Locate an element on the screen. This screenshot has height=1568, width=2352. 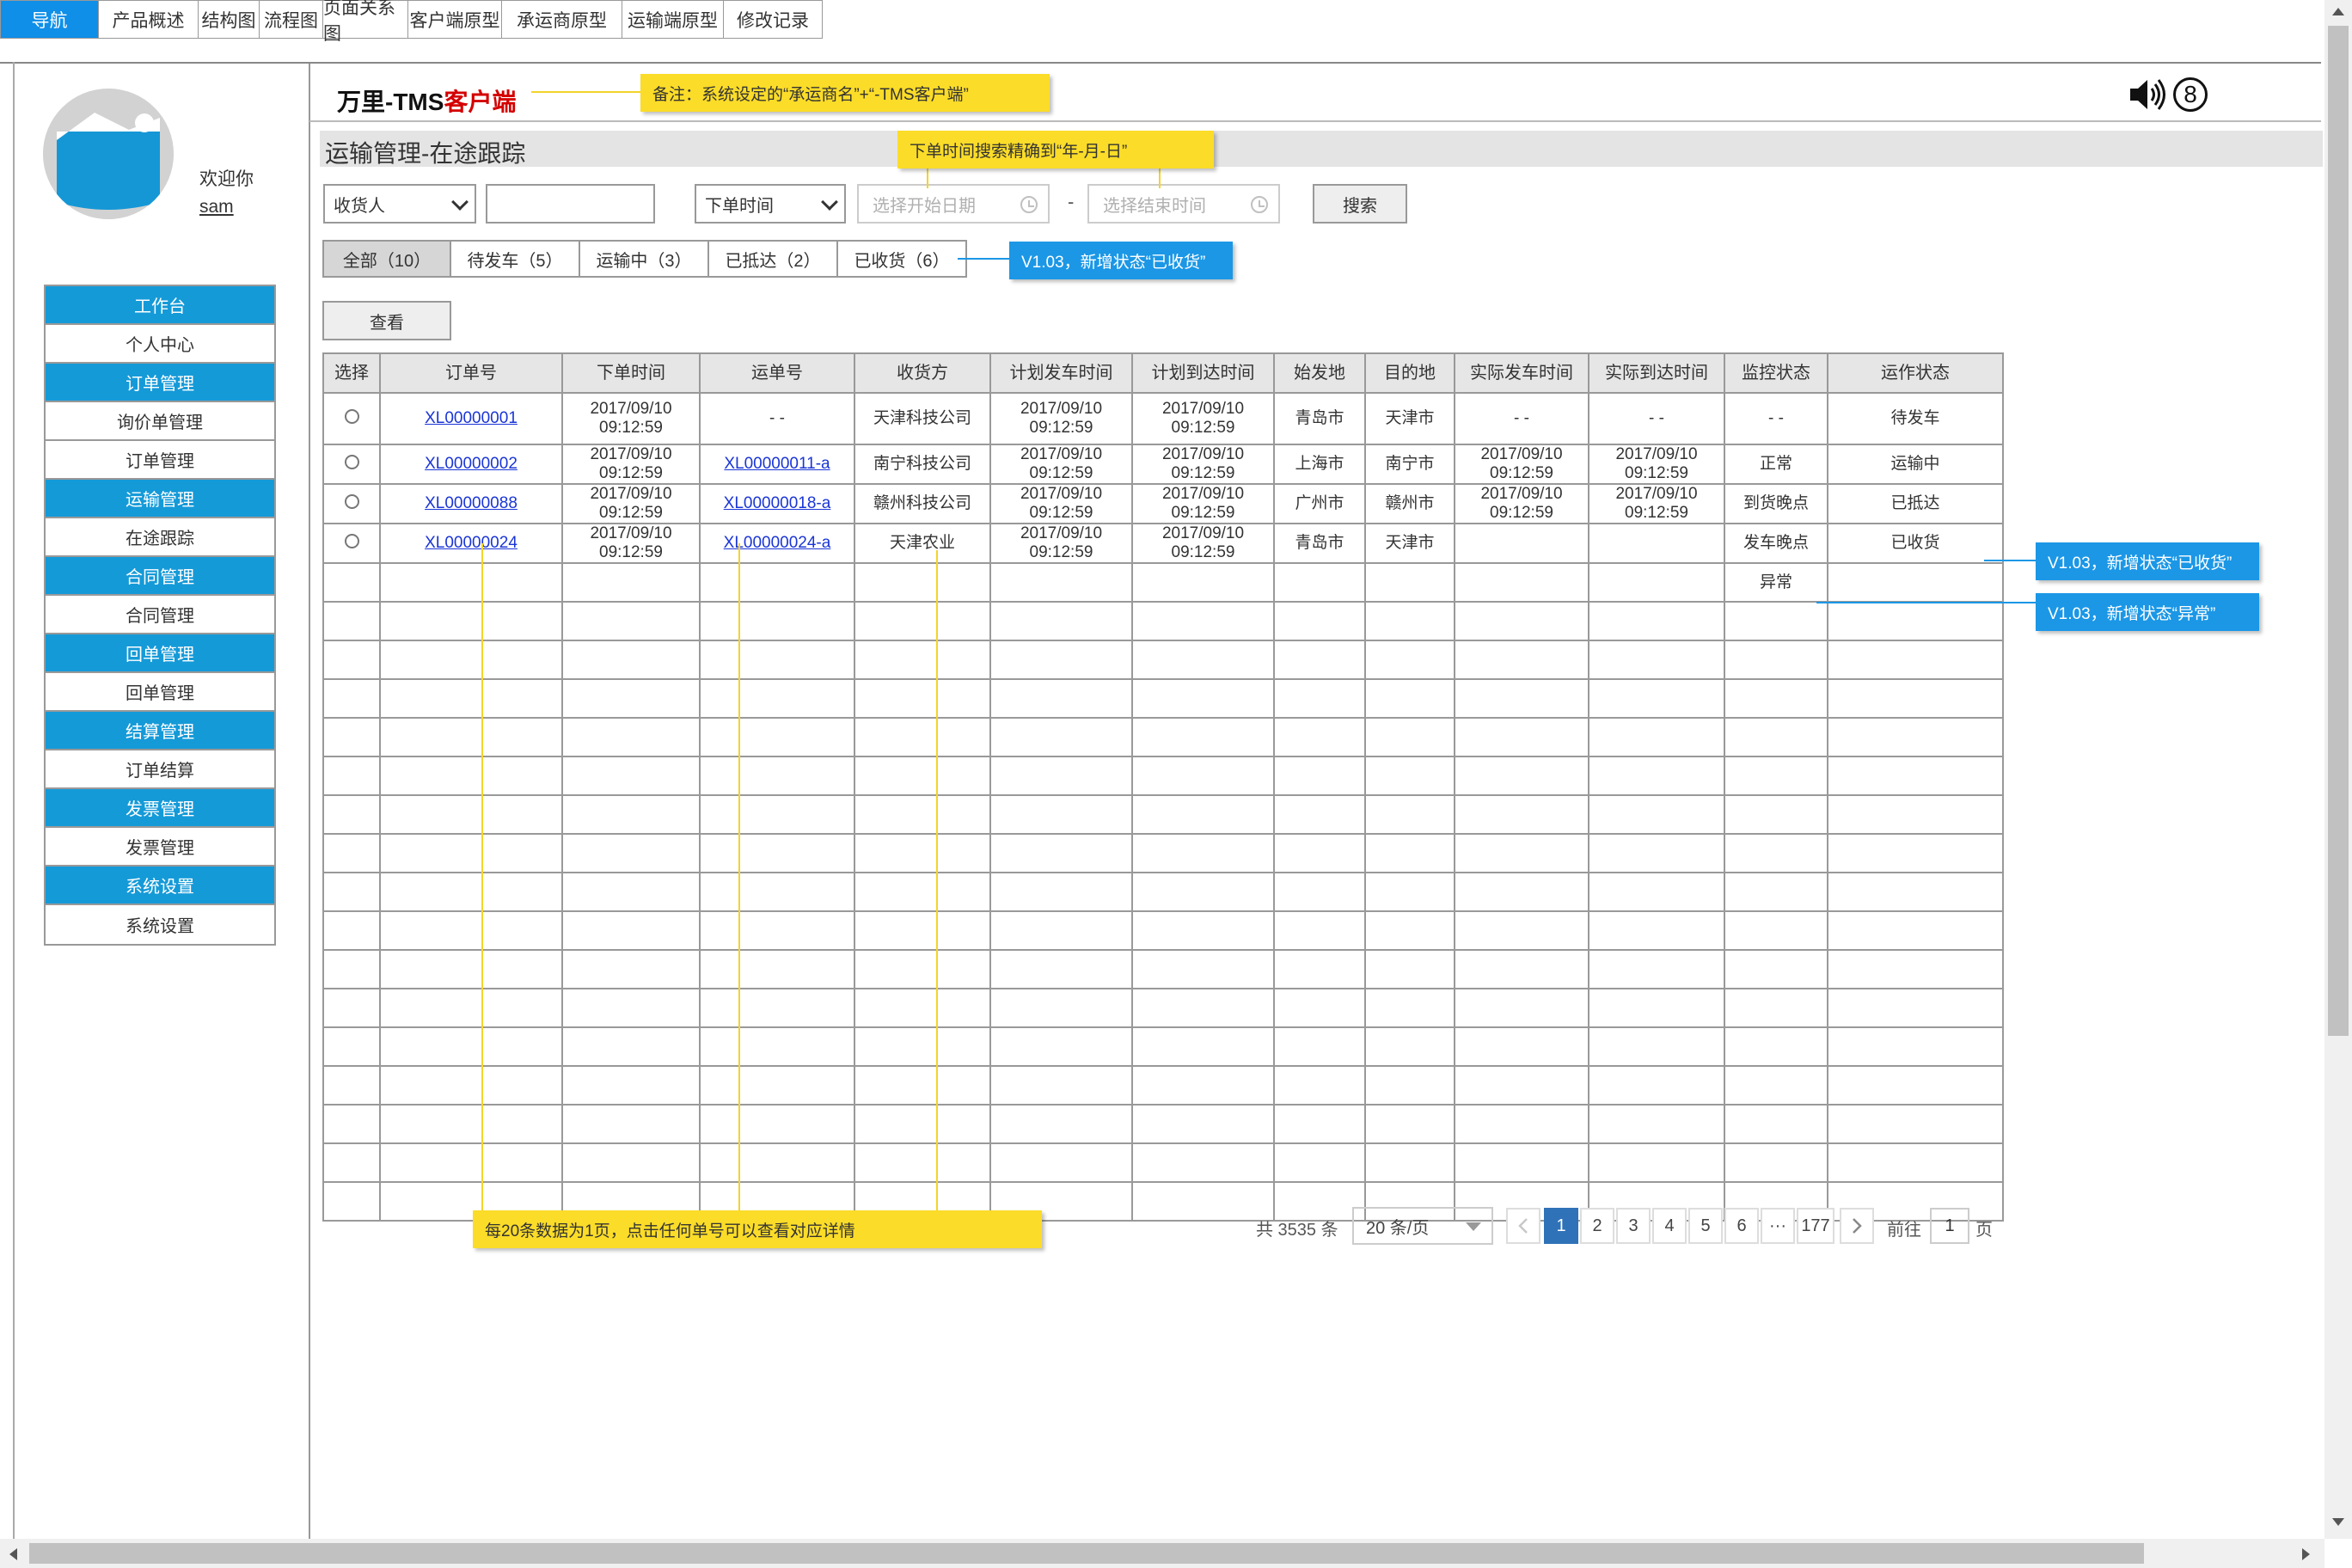
top-tab-0: 导航 is located at coordinates (49, 19).